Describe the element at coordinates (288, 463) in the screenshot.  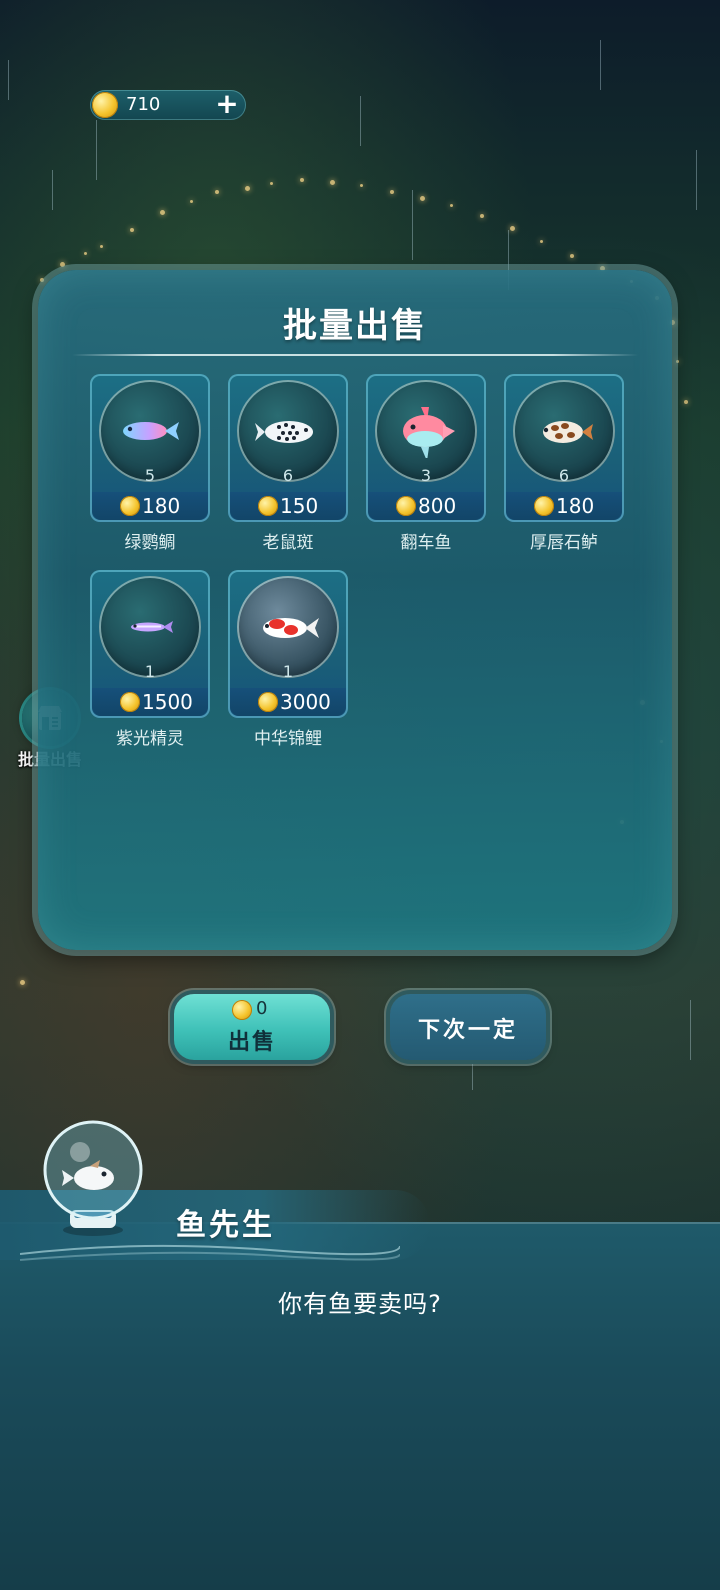
I see `fish-card: 6 150 老鼠斑` at that location.